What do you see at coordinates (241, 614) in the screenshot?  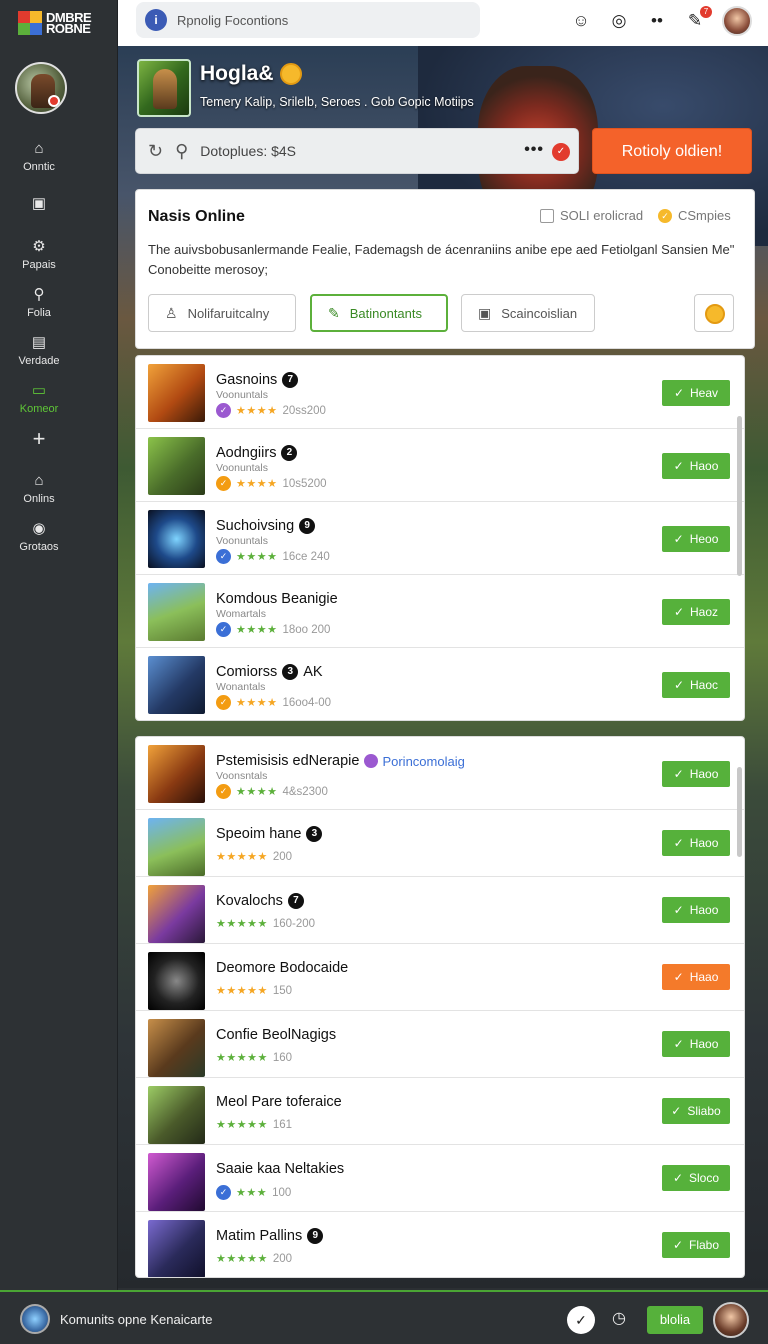 I see `game-subtitle: Womartals` at bounding box center [241, 614].